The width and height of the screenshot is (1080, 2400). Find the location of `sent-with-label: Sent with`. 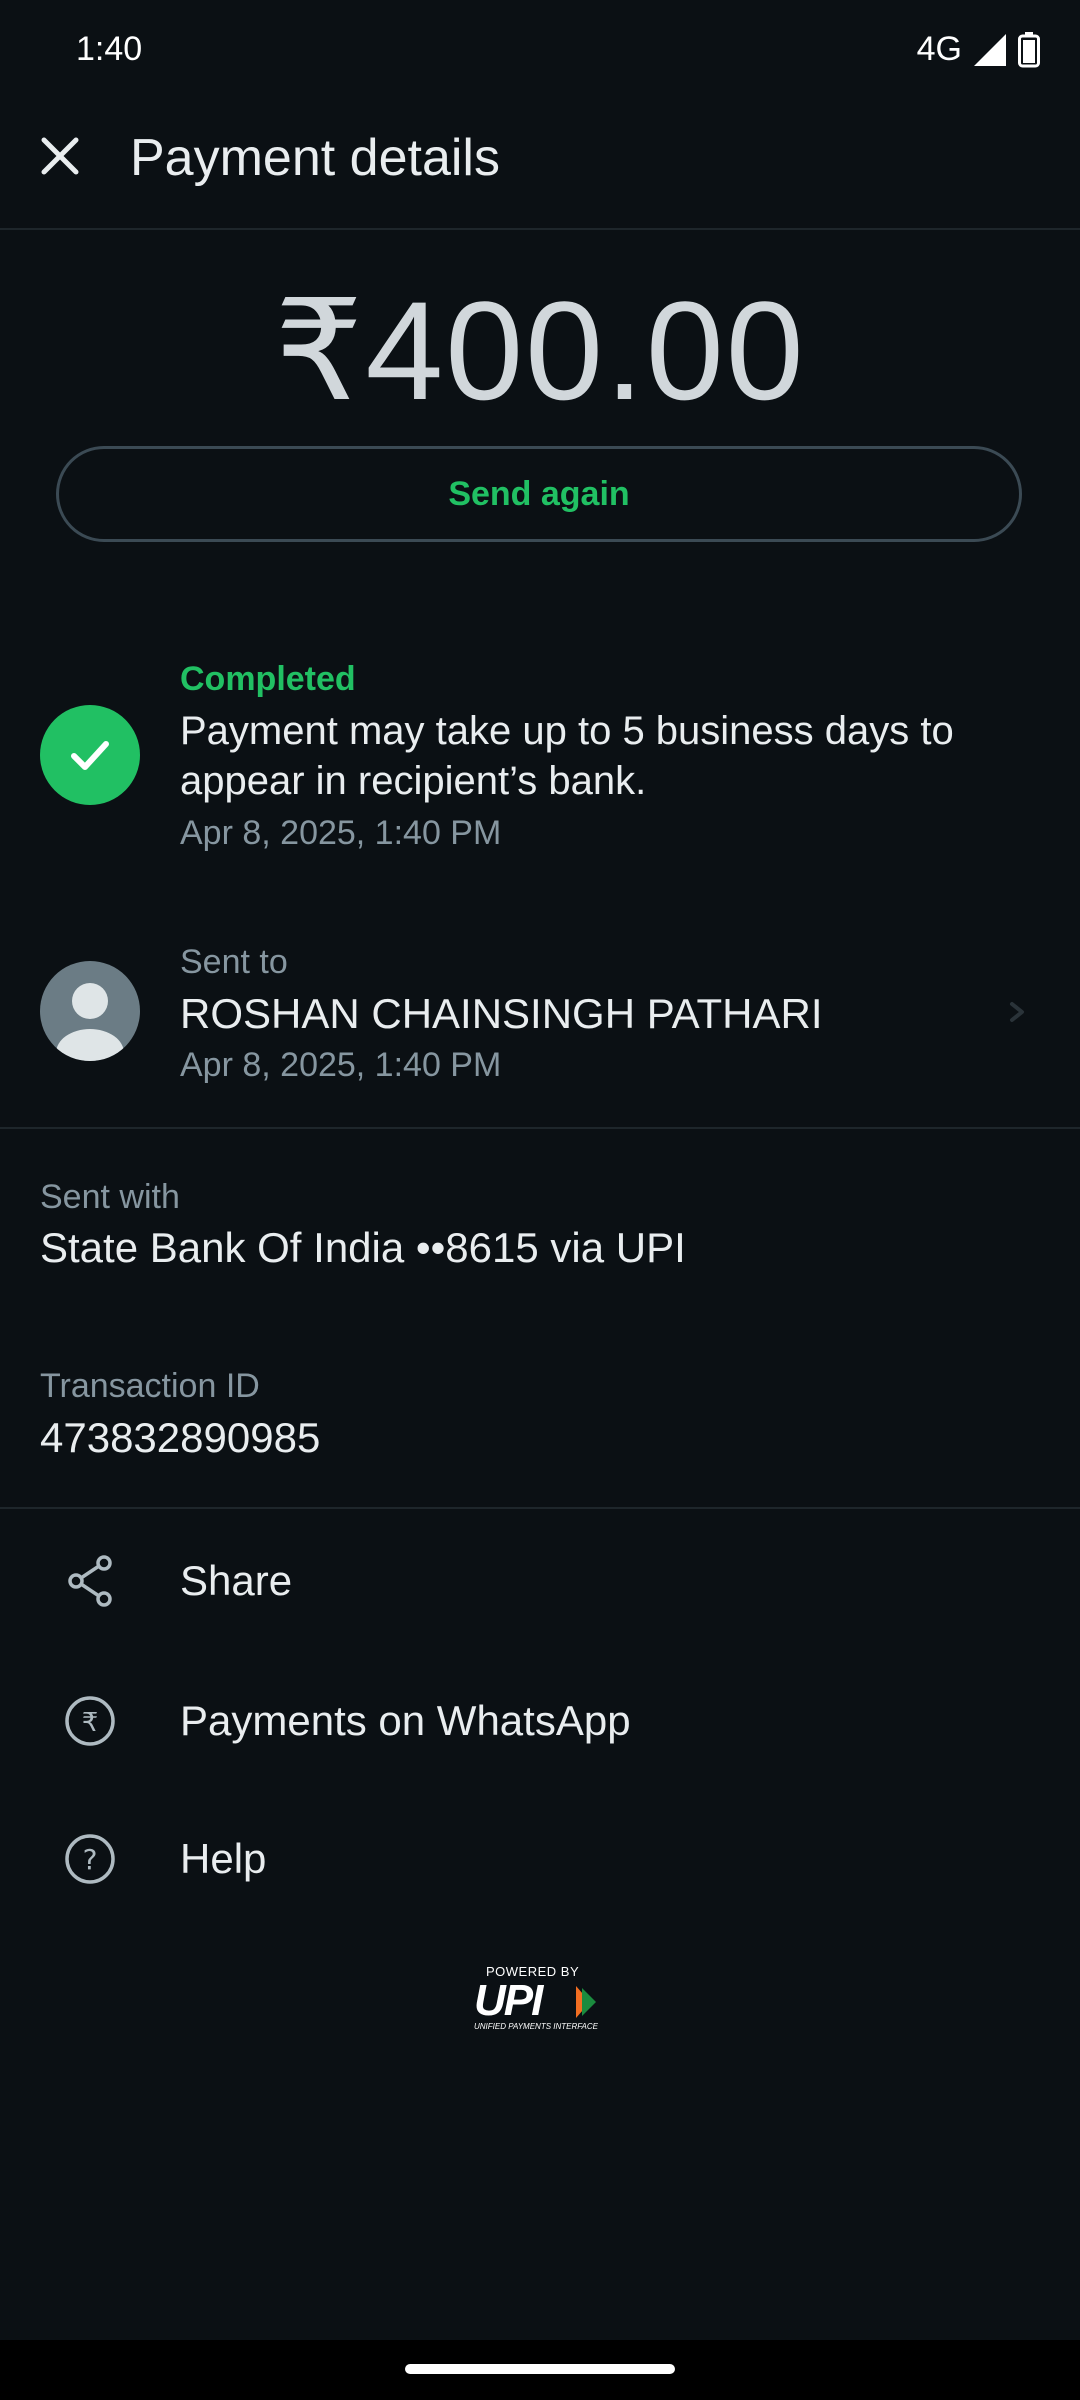

sent-with-label: Sent with is located at coordinates (110, 1197).